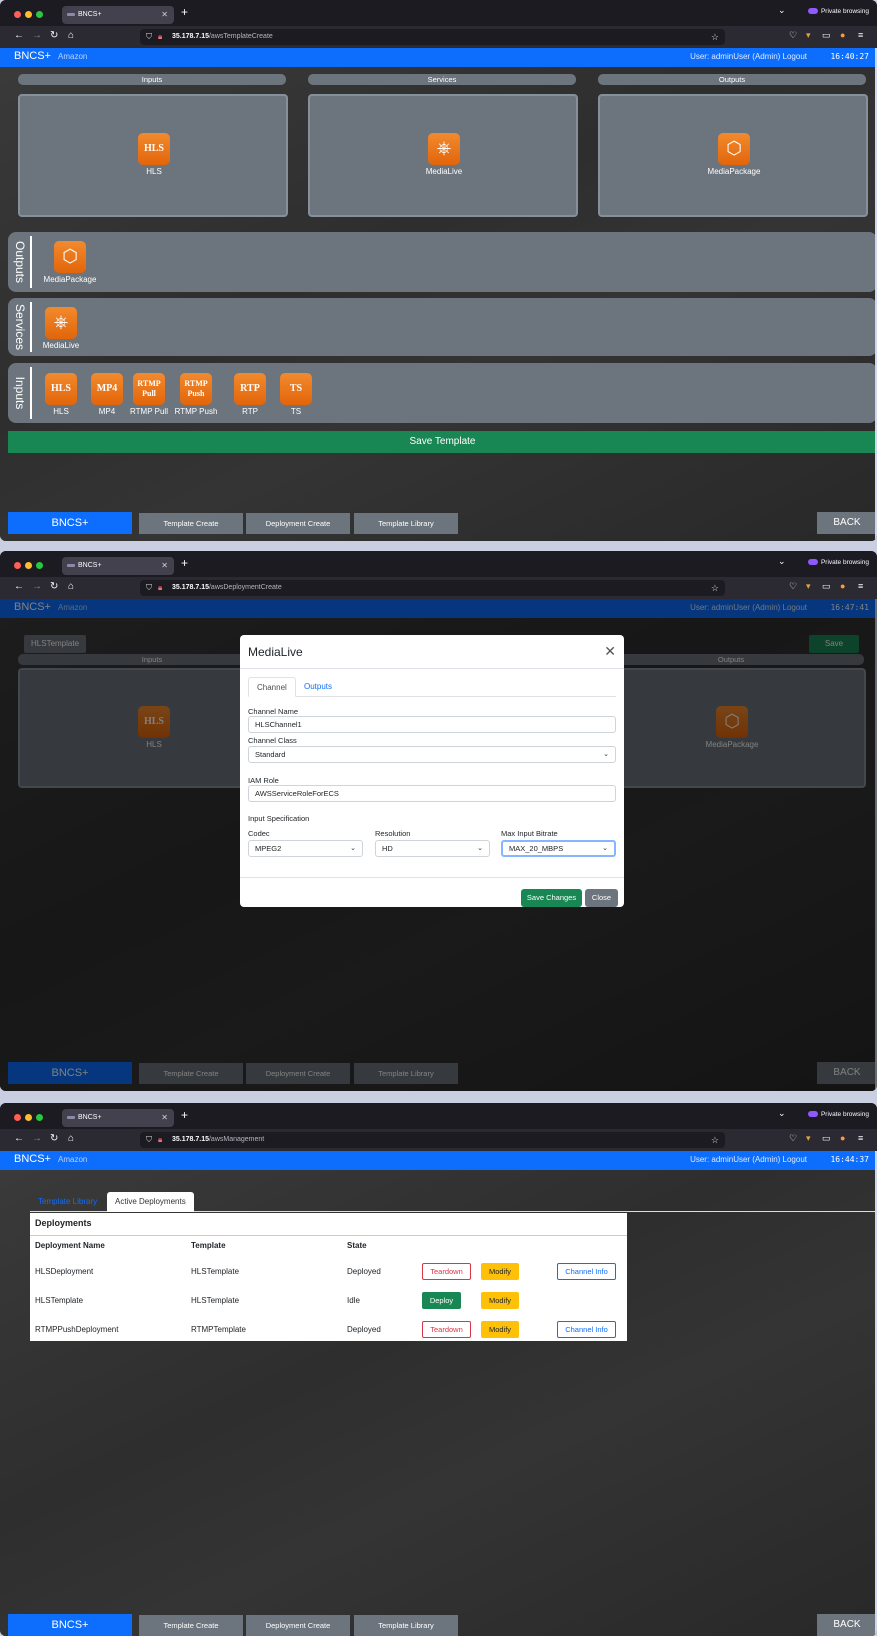  Describe the element at coordinates (107, 389) in the screenshot. I see `mp4-icon: MP4` at that location.